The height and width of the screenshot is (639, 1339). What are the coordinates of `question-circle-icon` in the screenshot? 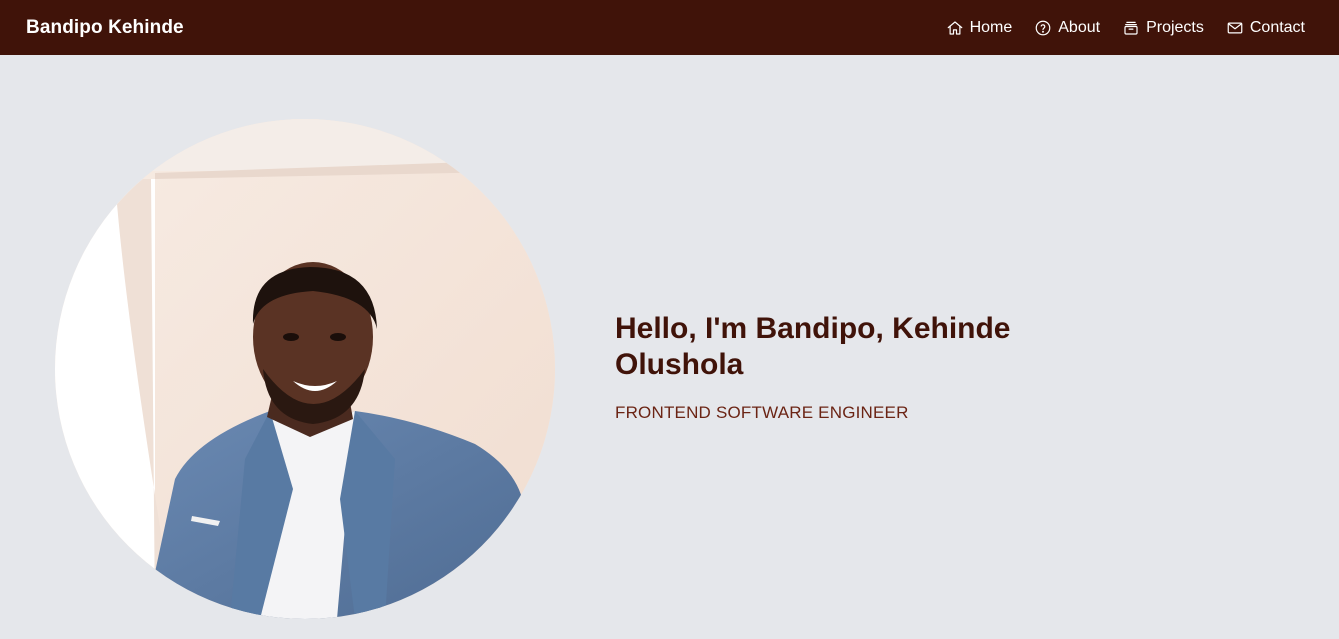 It's located at (1043, 27).